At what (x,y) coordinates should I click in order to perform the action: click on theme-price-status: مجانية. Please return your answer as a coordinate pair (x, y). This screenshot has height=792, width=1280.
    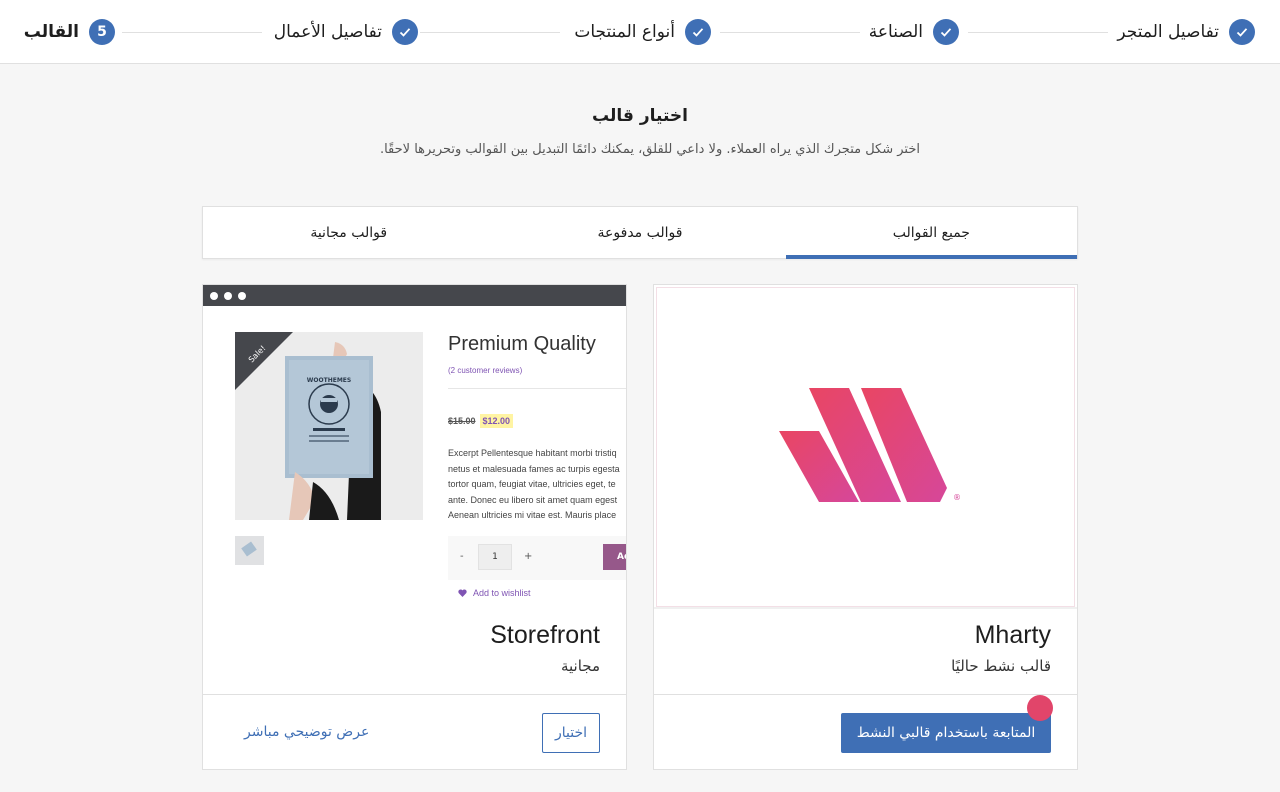
    Looking at the image, I should click on (580, 666).